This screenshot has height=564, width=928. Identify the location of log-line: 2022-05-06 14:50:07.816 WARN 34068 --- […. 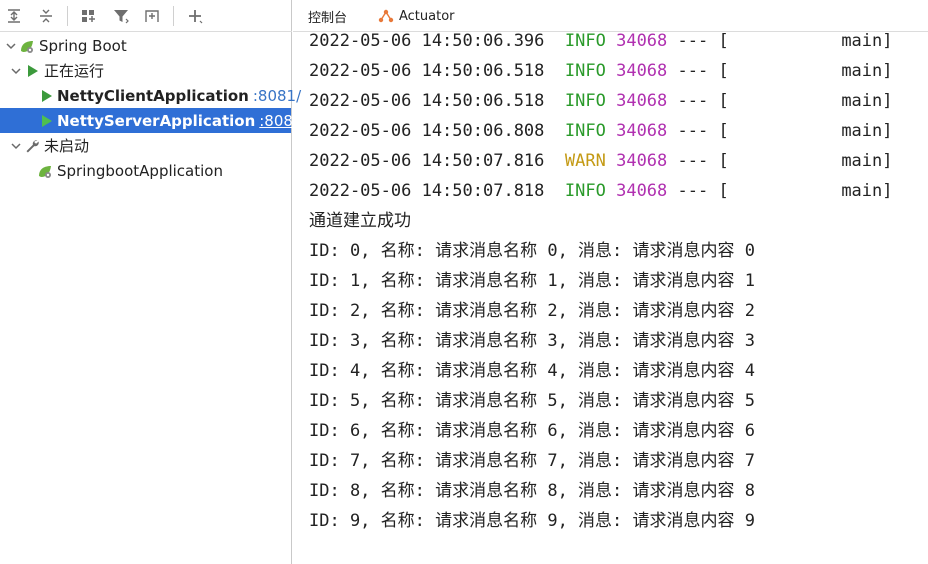
(601, 161).